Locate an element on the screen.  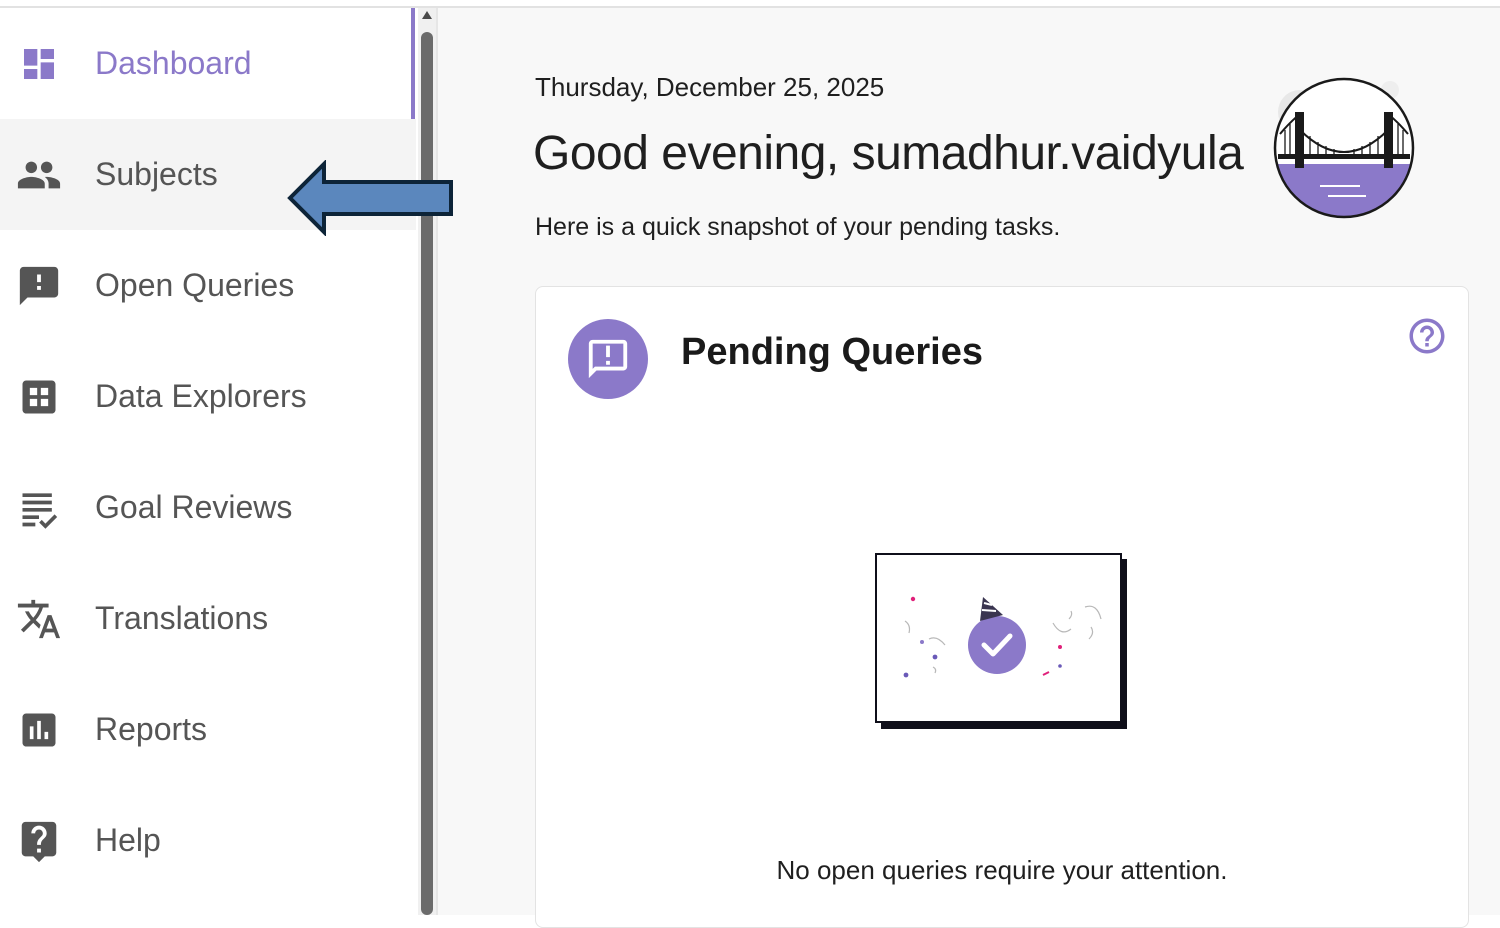
sidebar-item-label: Goal Reviews is located at coordinates (194, 507).